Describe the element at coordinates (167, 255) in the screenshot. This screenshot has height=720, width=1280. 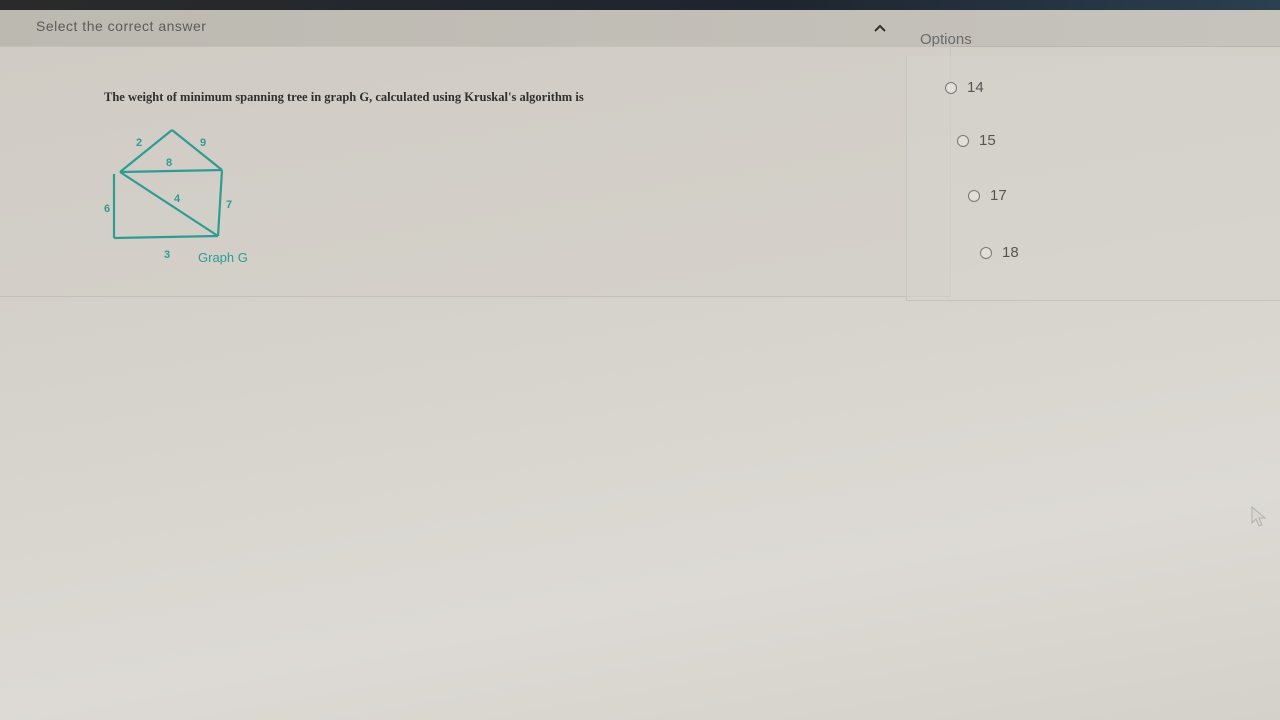
I see `edge-weight-label: 3` at that location.